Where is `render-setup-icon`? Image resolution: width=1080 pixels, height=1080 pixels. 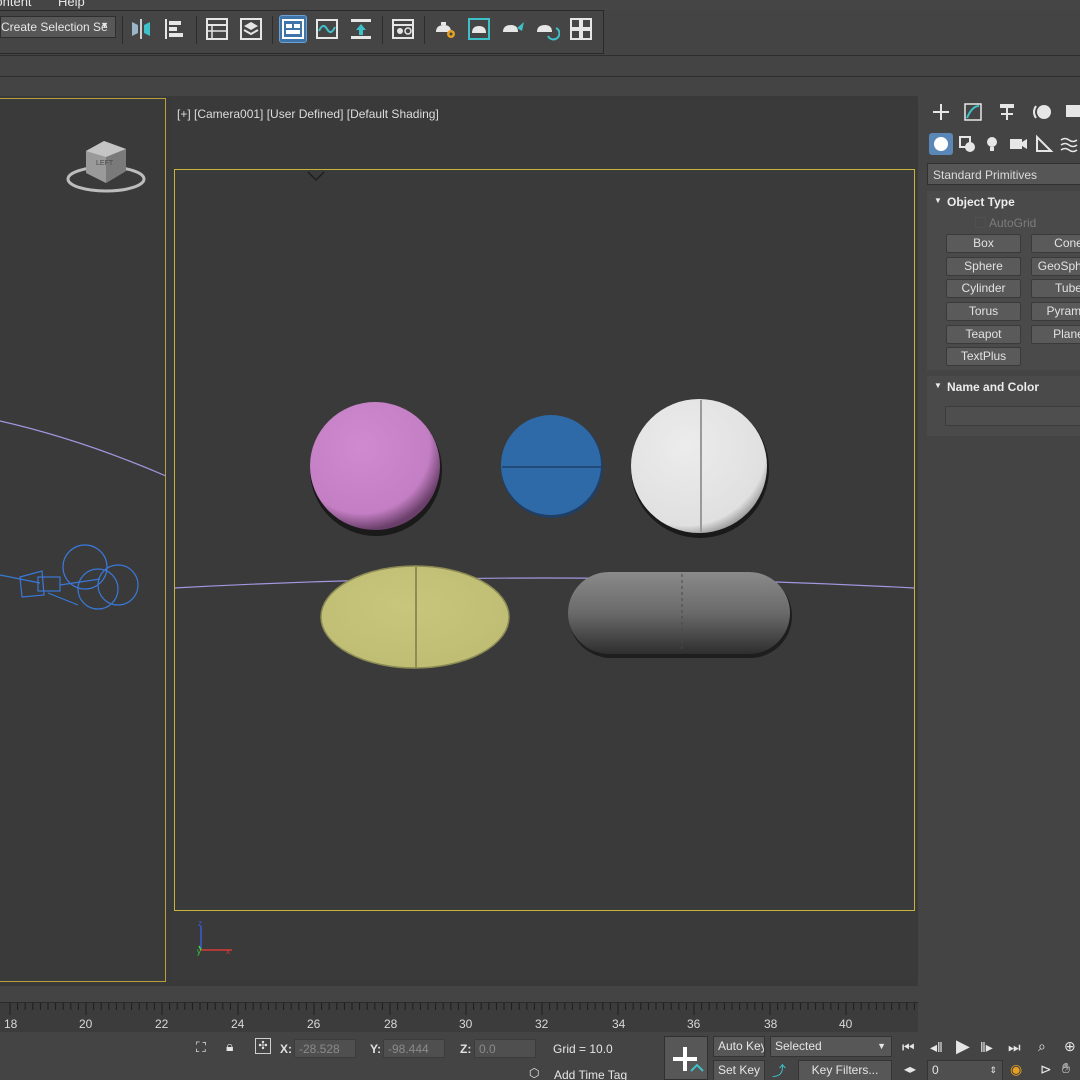 render-setup-icon is located at coordinates (445, 29).